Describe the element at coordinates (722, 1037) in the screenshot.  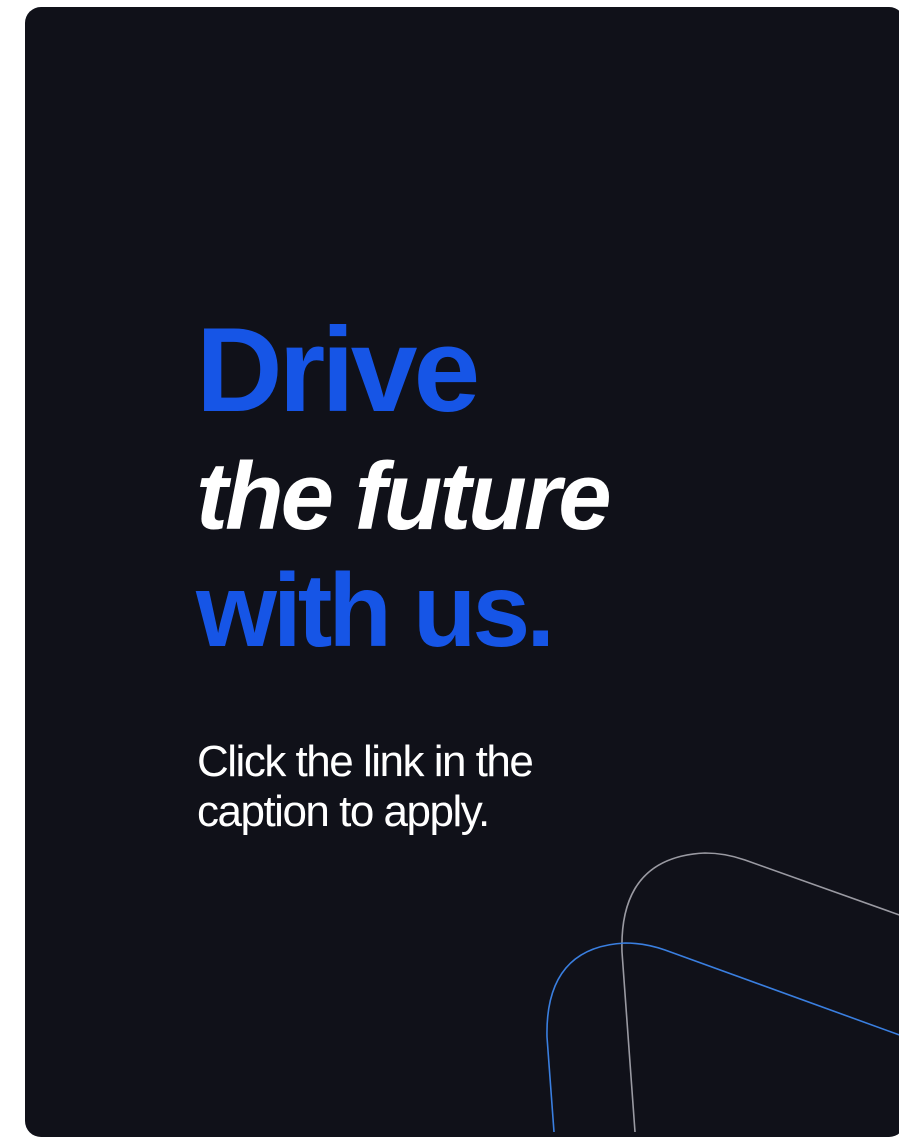
I see `blue-outline-shape` at that location.